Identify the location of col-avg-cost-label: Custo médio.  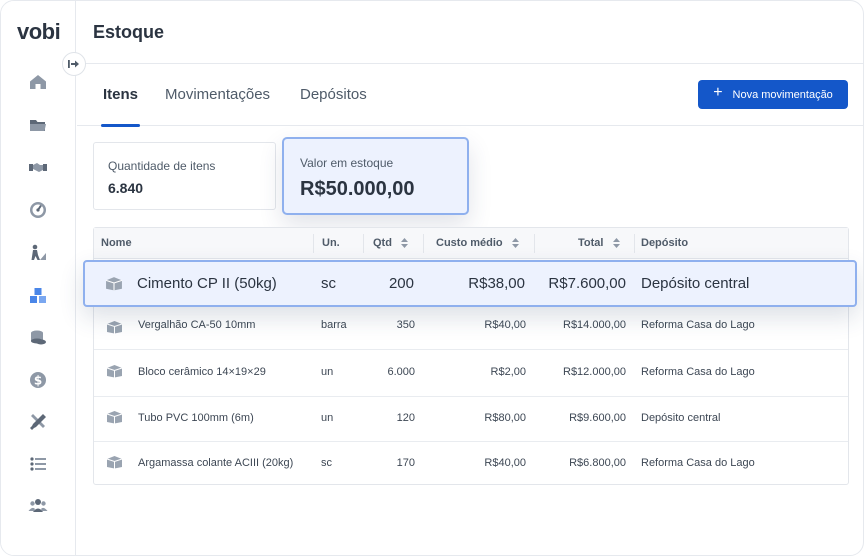
(469, 243).